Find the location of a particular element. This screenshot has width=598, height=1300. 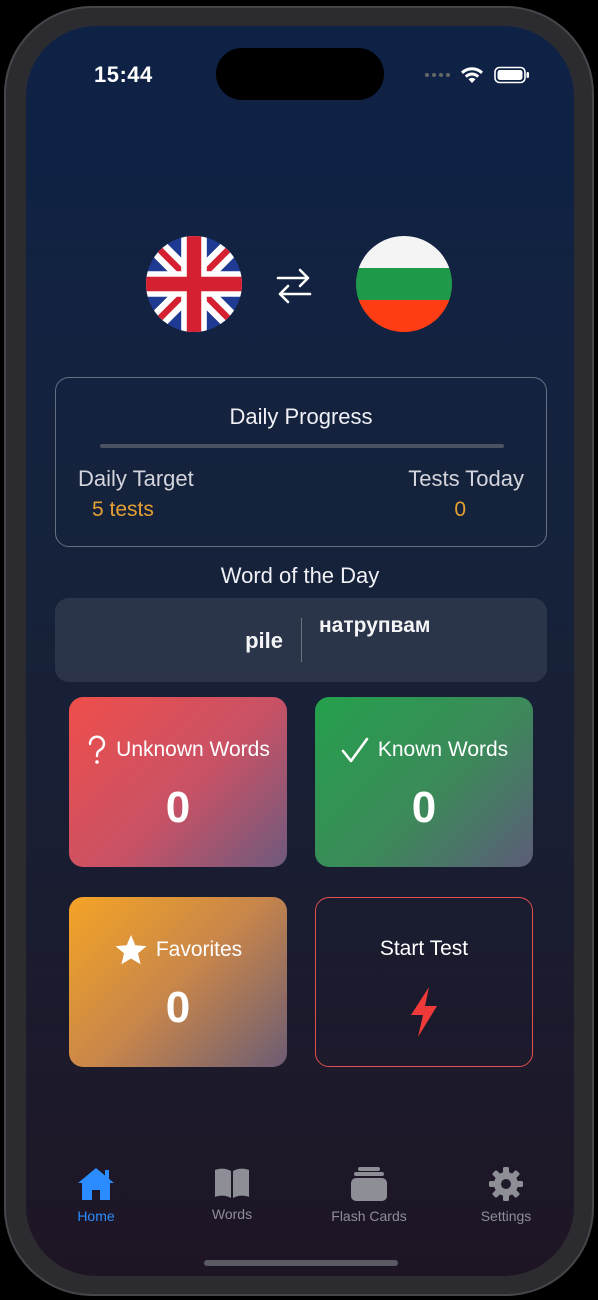

tab-flash-cards: Flash Cards is located at coordinates (369, 1195).